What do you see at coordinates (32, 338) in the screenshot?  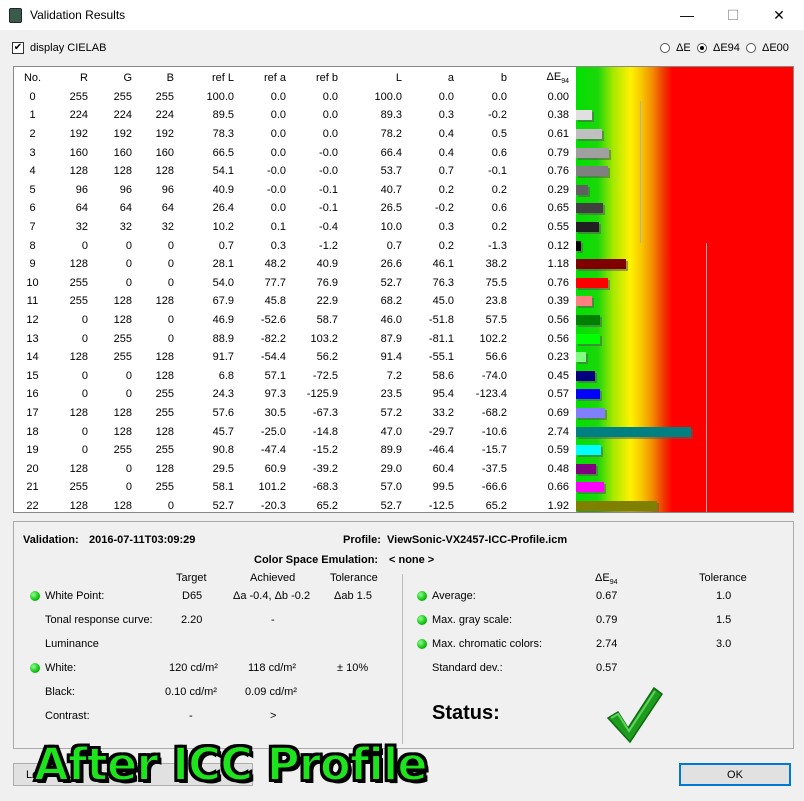 I see `table-cell: 13` at bounding box center [32, 338].